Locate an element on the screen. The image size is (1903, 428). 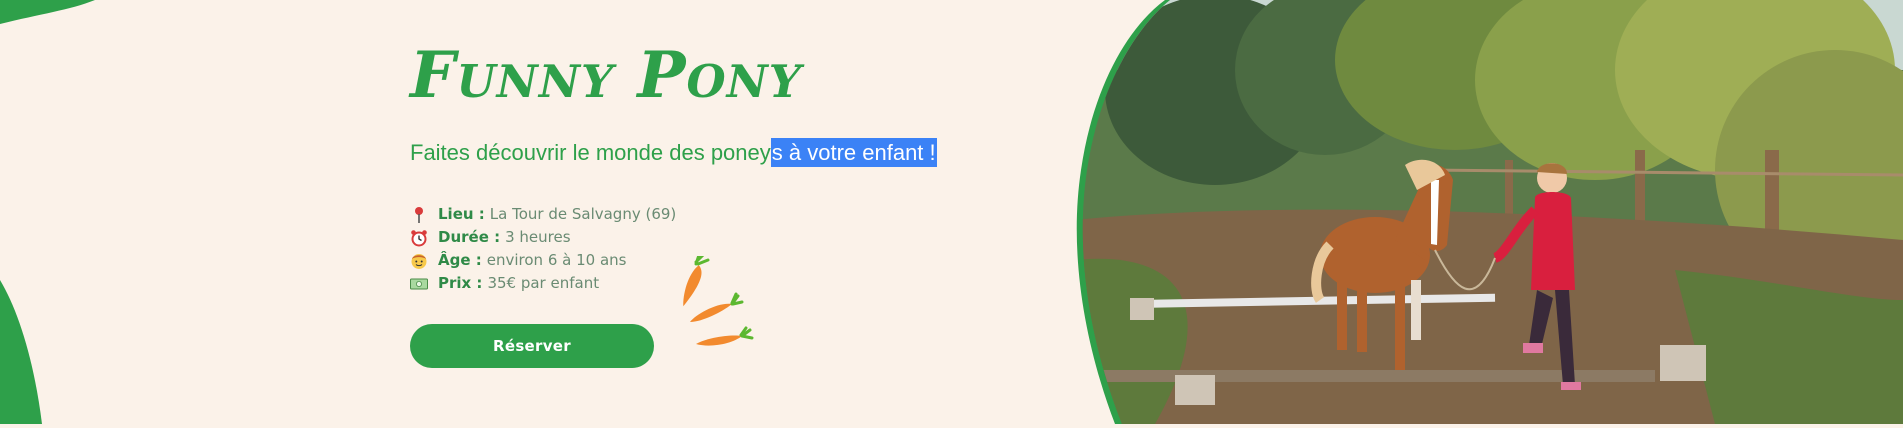
info-row-location: Lieu : La Tour de Salvagny (69) is located at coordinates (543, 214).